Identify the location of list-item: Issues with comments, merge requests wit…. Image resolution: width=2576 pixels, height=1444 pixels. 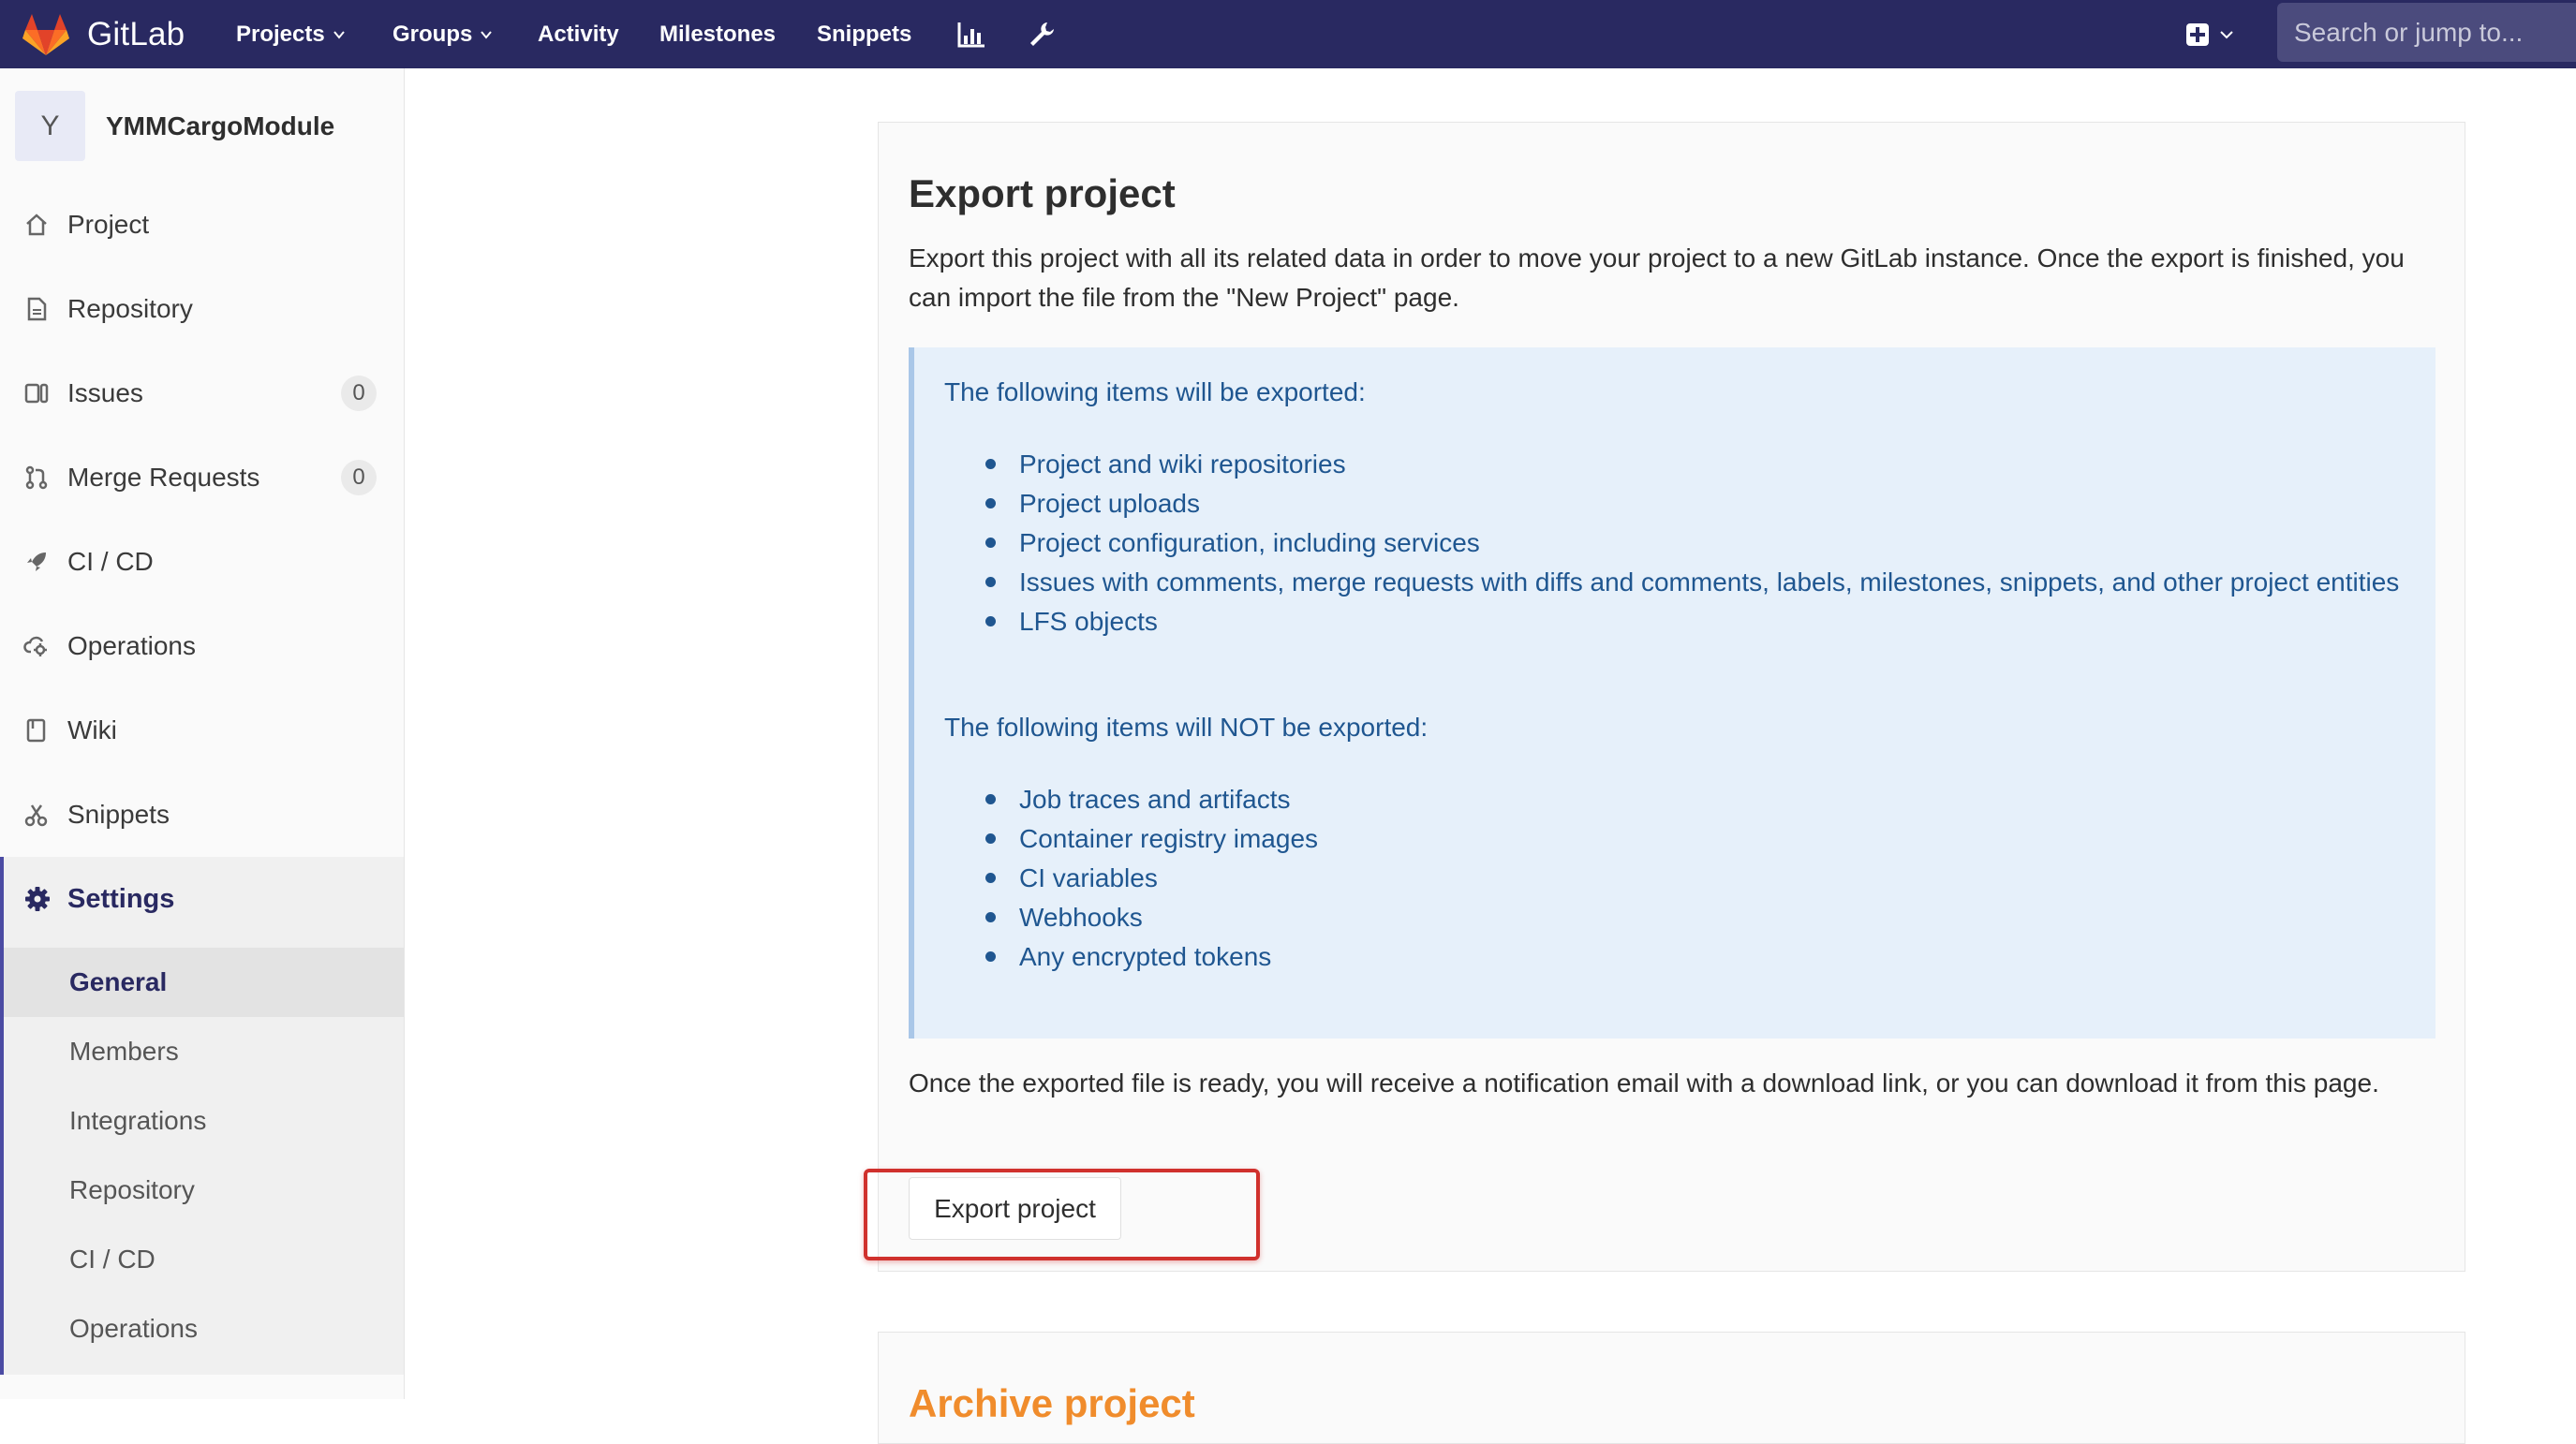
(1675, 582).